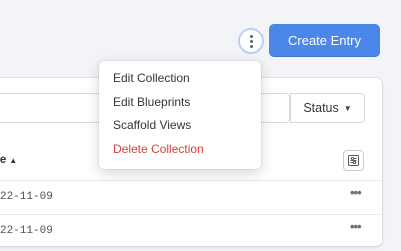 This screenshot has height=251, width=401. Describe the element at coordinates (251, 36) in the screenshot. I see `kebab-vertical-icon` at that location.